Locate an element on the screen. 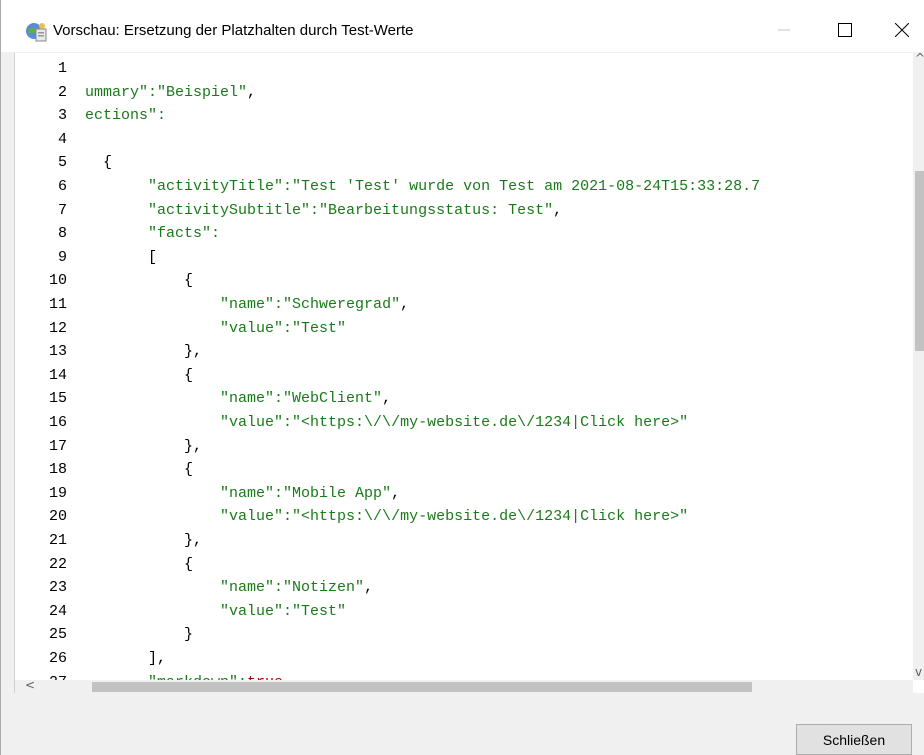 This screenshot has width=924, height=755. code-line: 21 }, is located at coordinates (464, 541).